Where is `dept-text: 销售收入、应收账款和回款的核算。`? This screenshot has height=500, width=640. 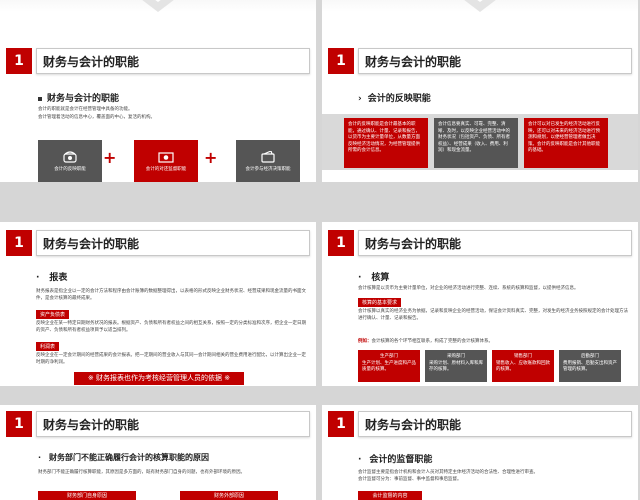
dept-text: 销售收入、应收账款和回款的核算。 is located at coordinates (523, 366).